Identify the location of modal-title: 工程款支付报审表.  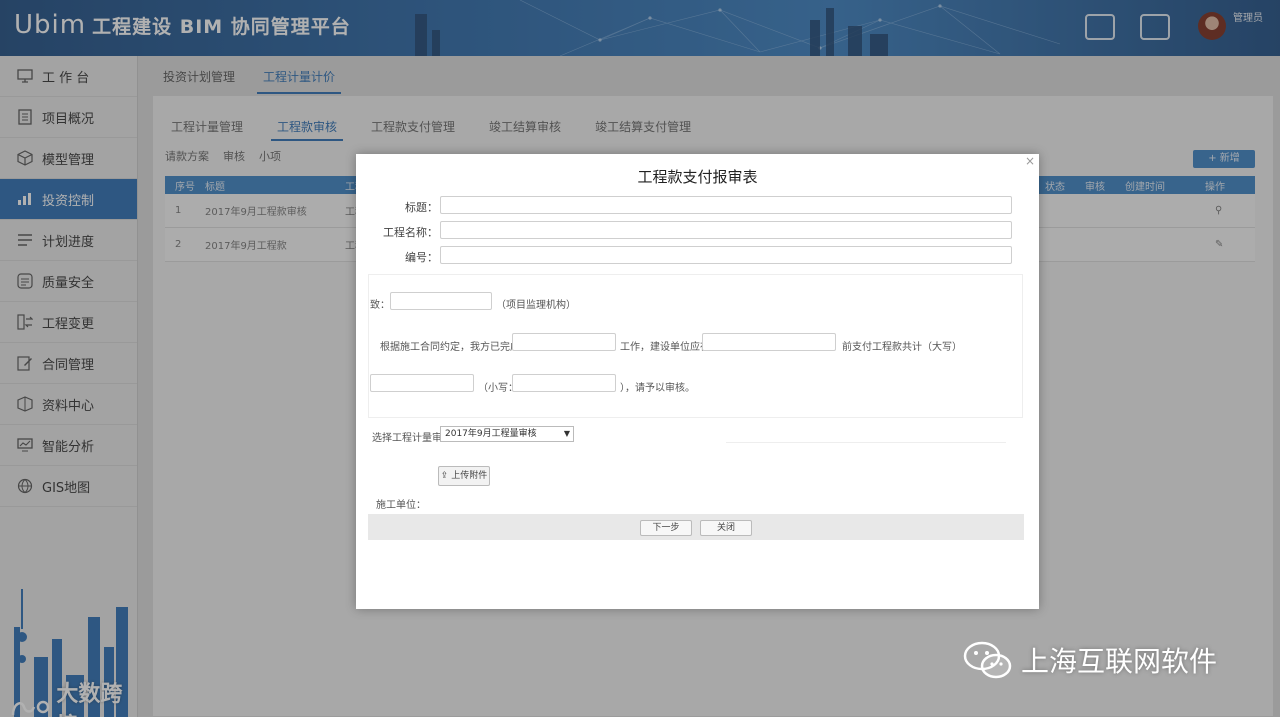
(697, 177).